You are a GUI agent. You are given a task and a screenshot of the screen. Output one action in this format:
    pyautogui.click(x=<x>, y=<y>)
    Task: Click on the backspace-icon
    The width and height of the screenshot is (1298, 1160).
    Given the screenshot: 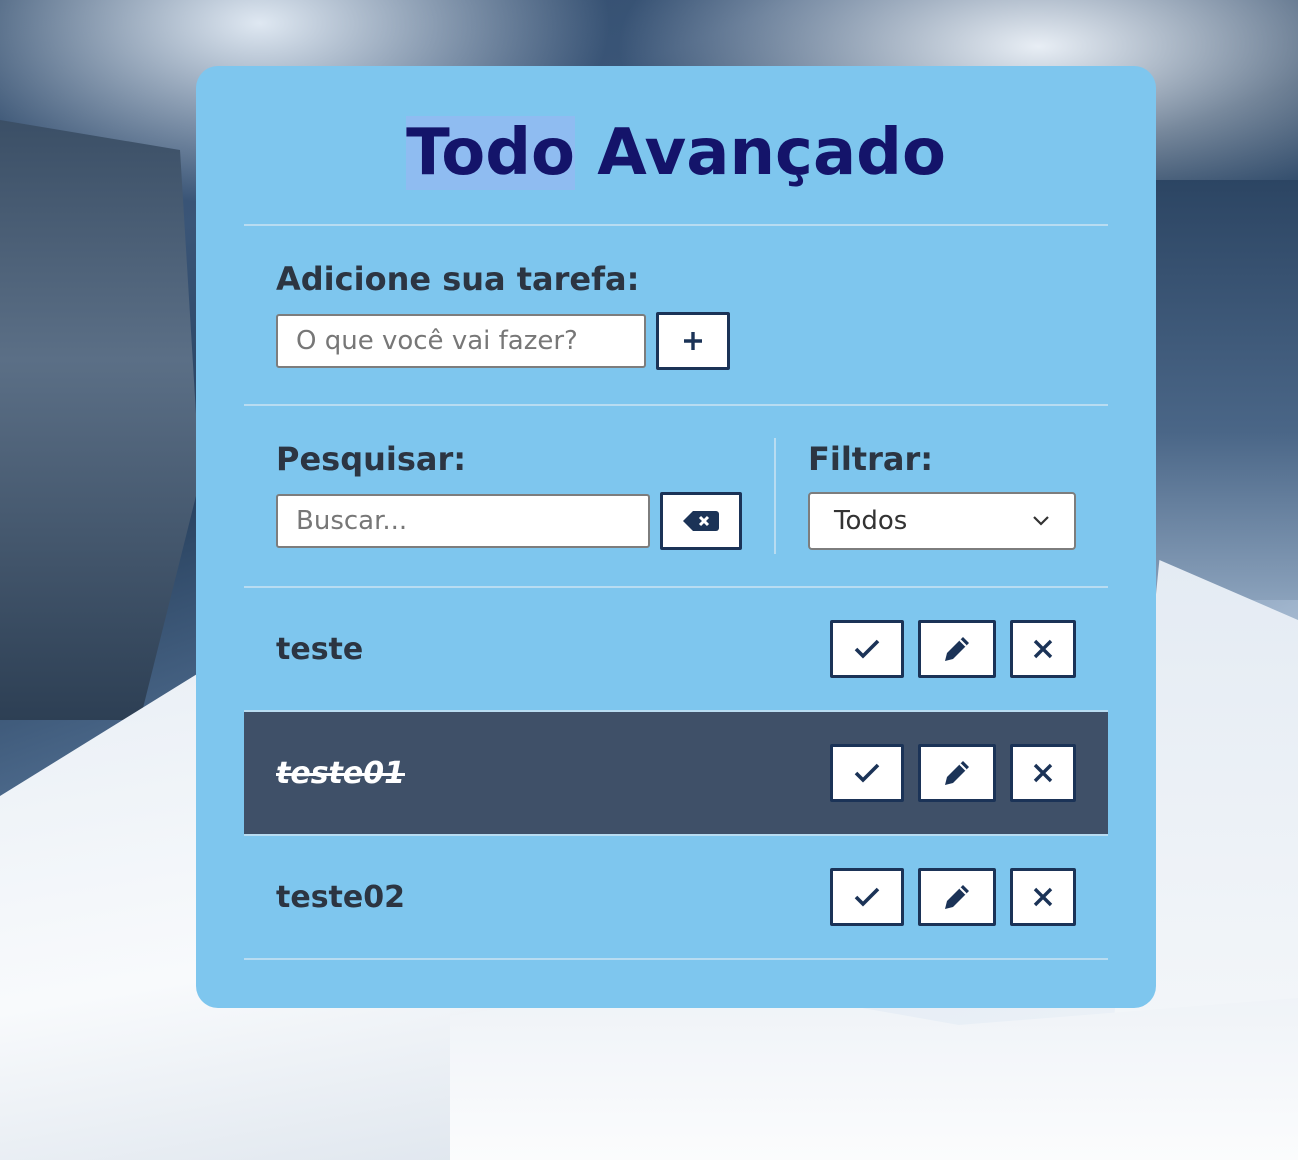 What is the action you would take?
    pyautogui.click(x=701, y=521)
    